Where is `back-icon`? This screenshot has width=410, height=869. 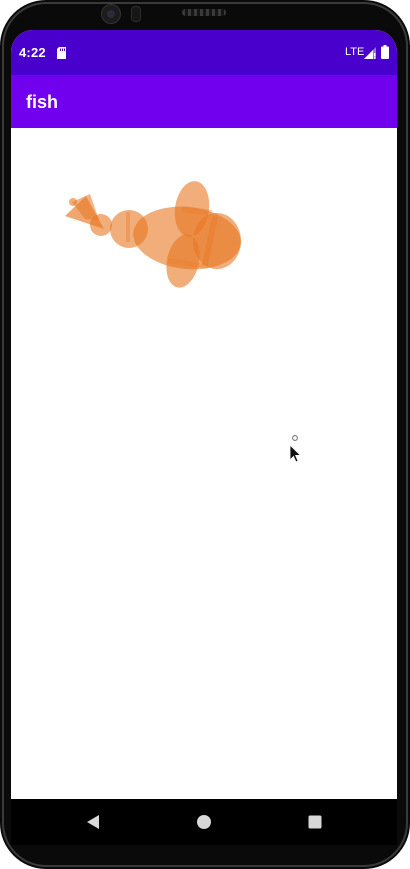 back-icon is located at coordinates (93, 822).